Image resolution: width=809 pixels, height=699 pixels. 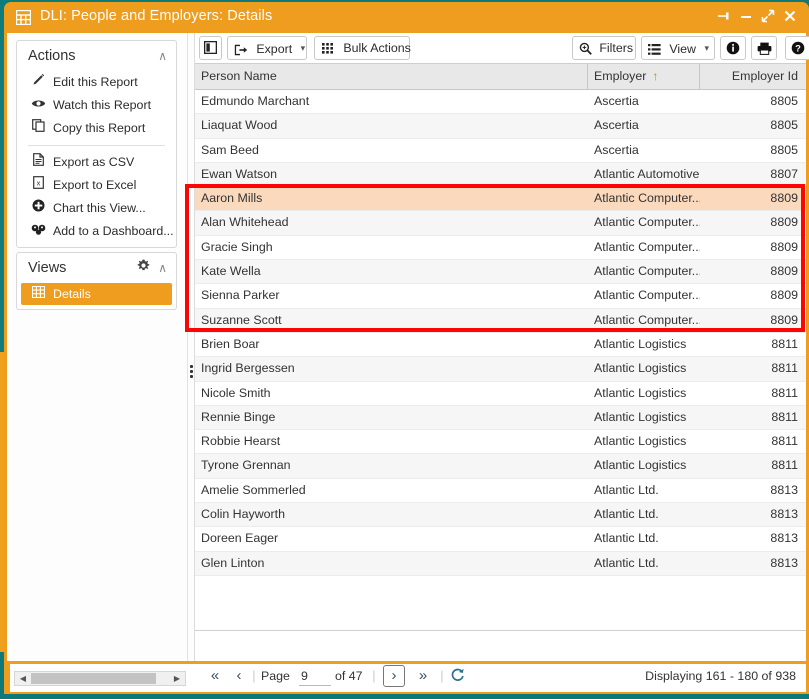 I want to click on dashboard-icon, so click(x=38, y=231).